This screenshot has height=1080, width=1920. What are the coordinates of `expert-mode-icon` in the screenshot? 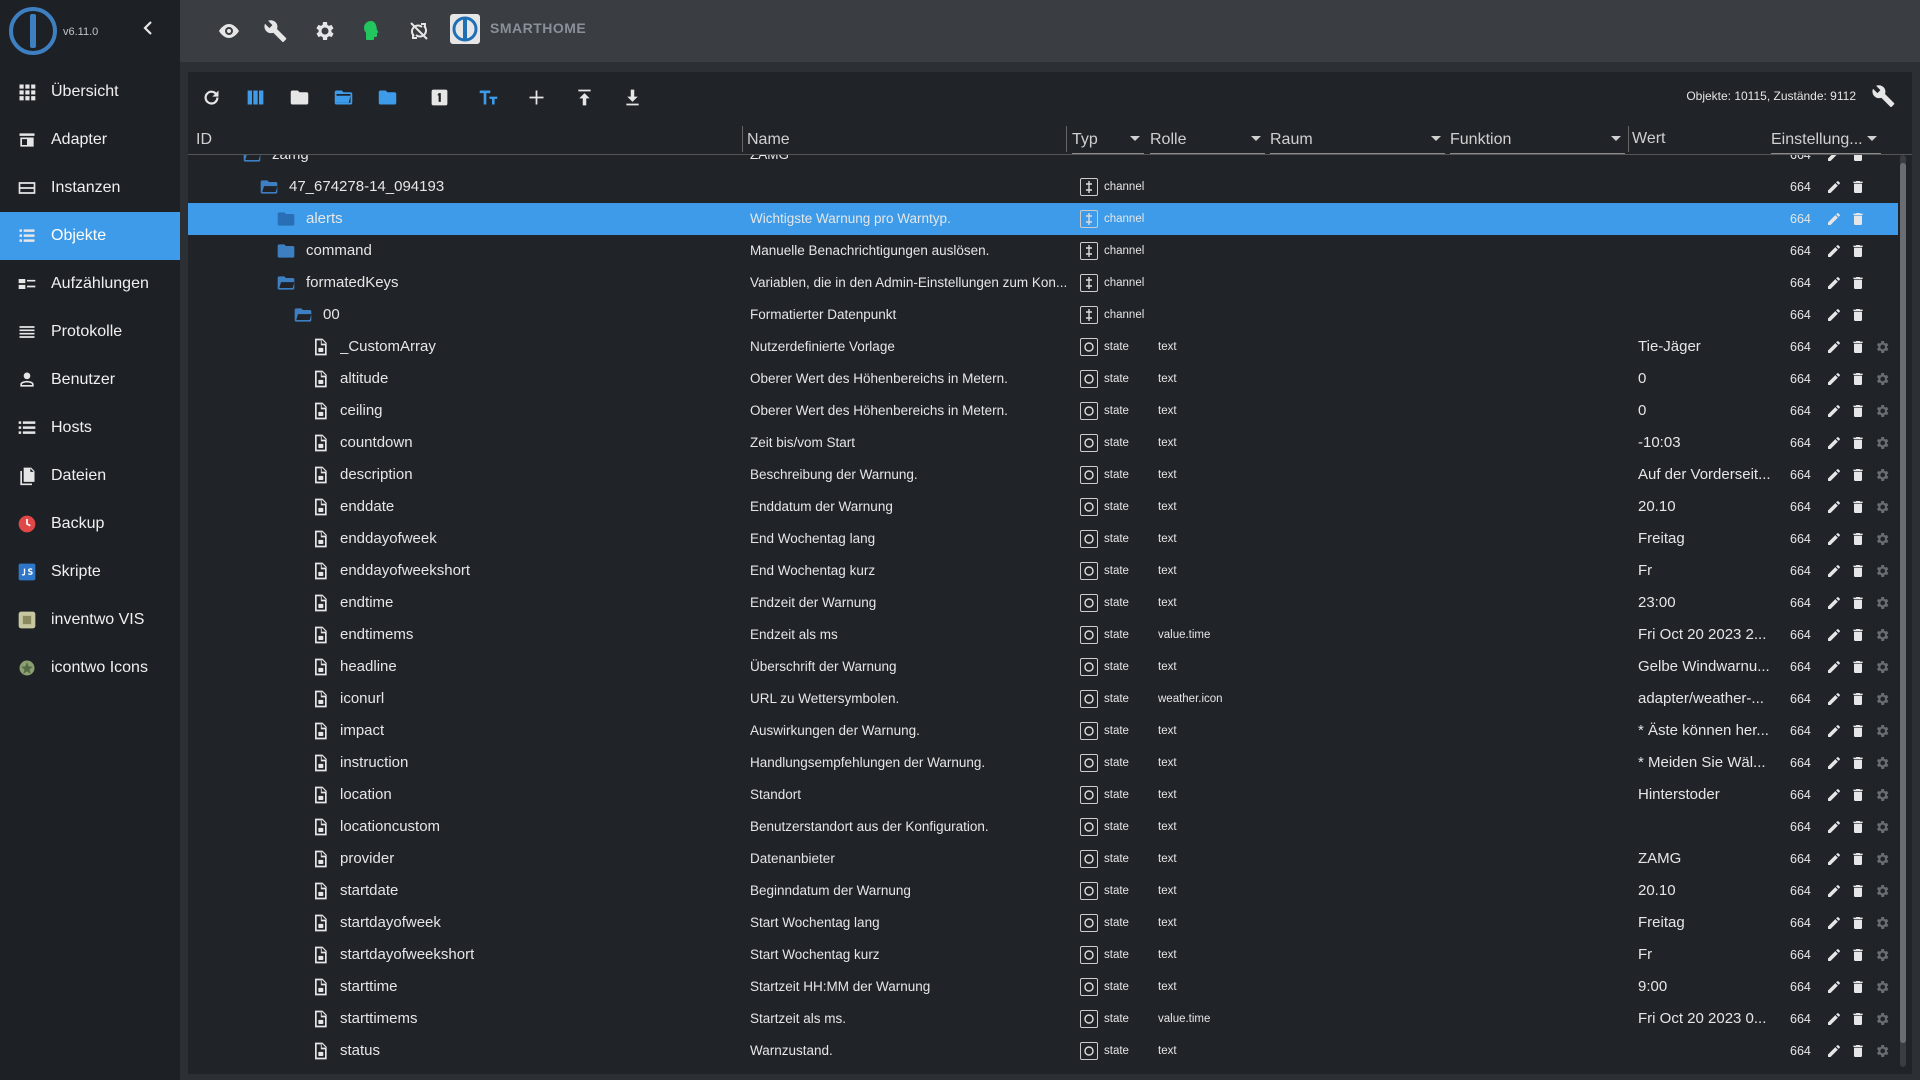 It's located at (371, 31).